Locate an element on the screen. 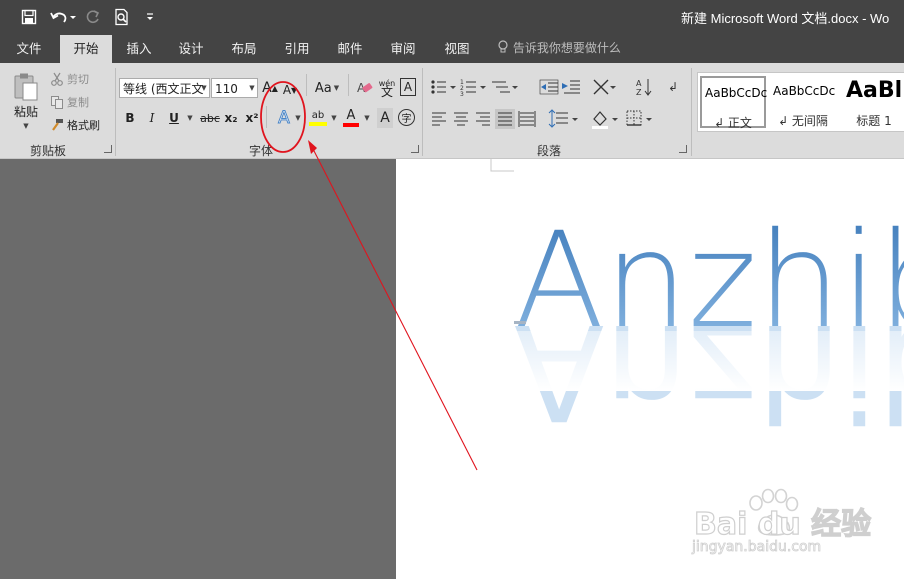 The width and height of the screenshot is (904, 579). annotation-arrow is located at coordinates (394, 308).